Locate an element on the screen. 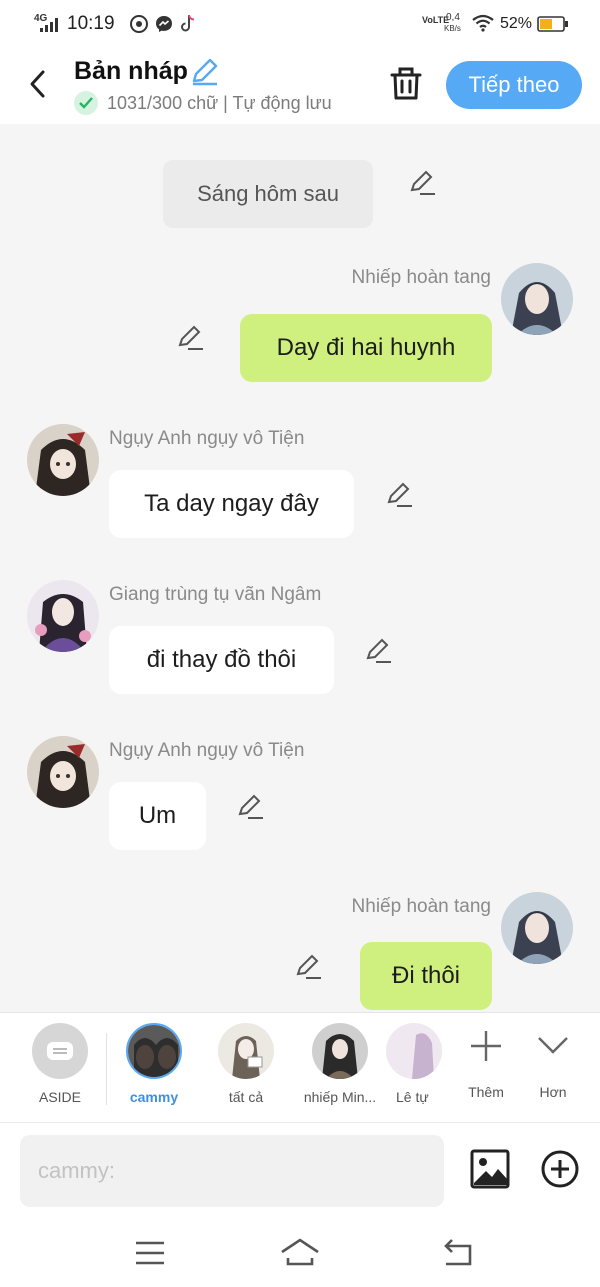  character-label: Lê tự is located at coordinates (412, 1097).